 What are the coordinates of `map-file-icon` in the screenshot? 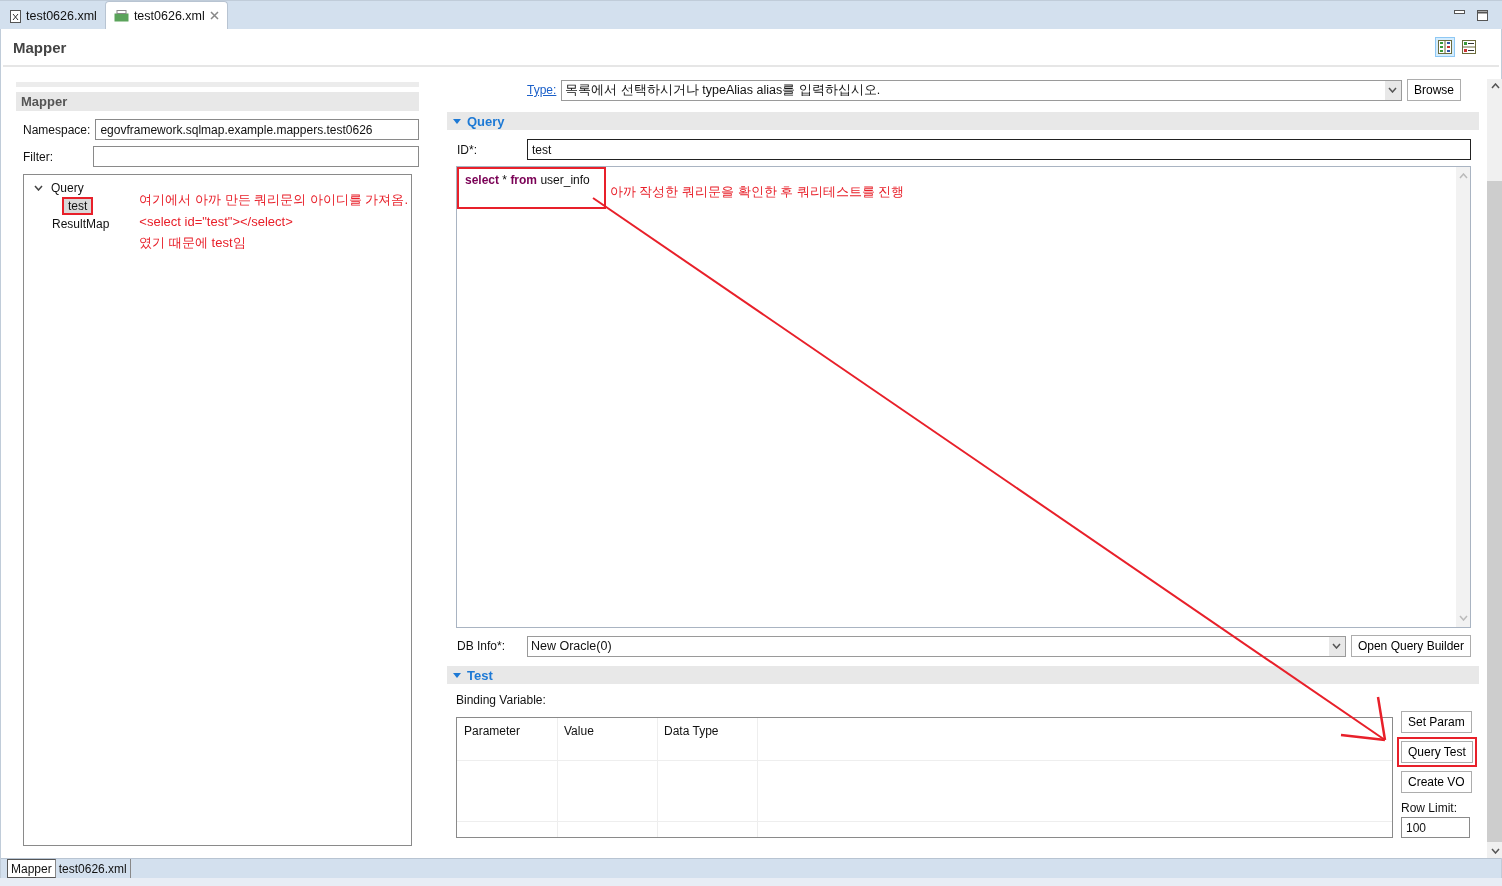 It's located at (121, 15).